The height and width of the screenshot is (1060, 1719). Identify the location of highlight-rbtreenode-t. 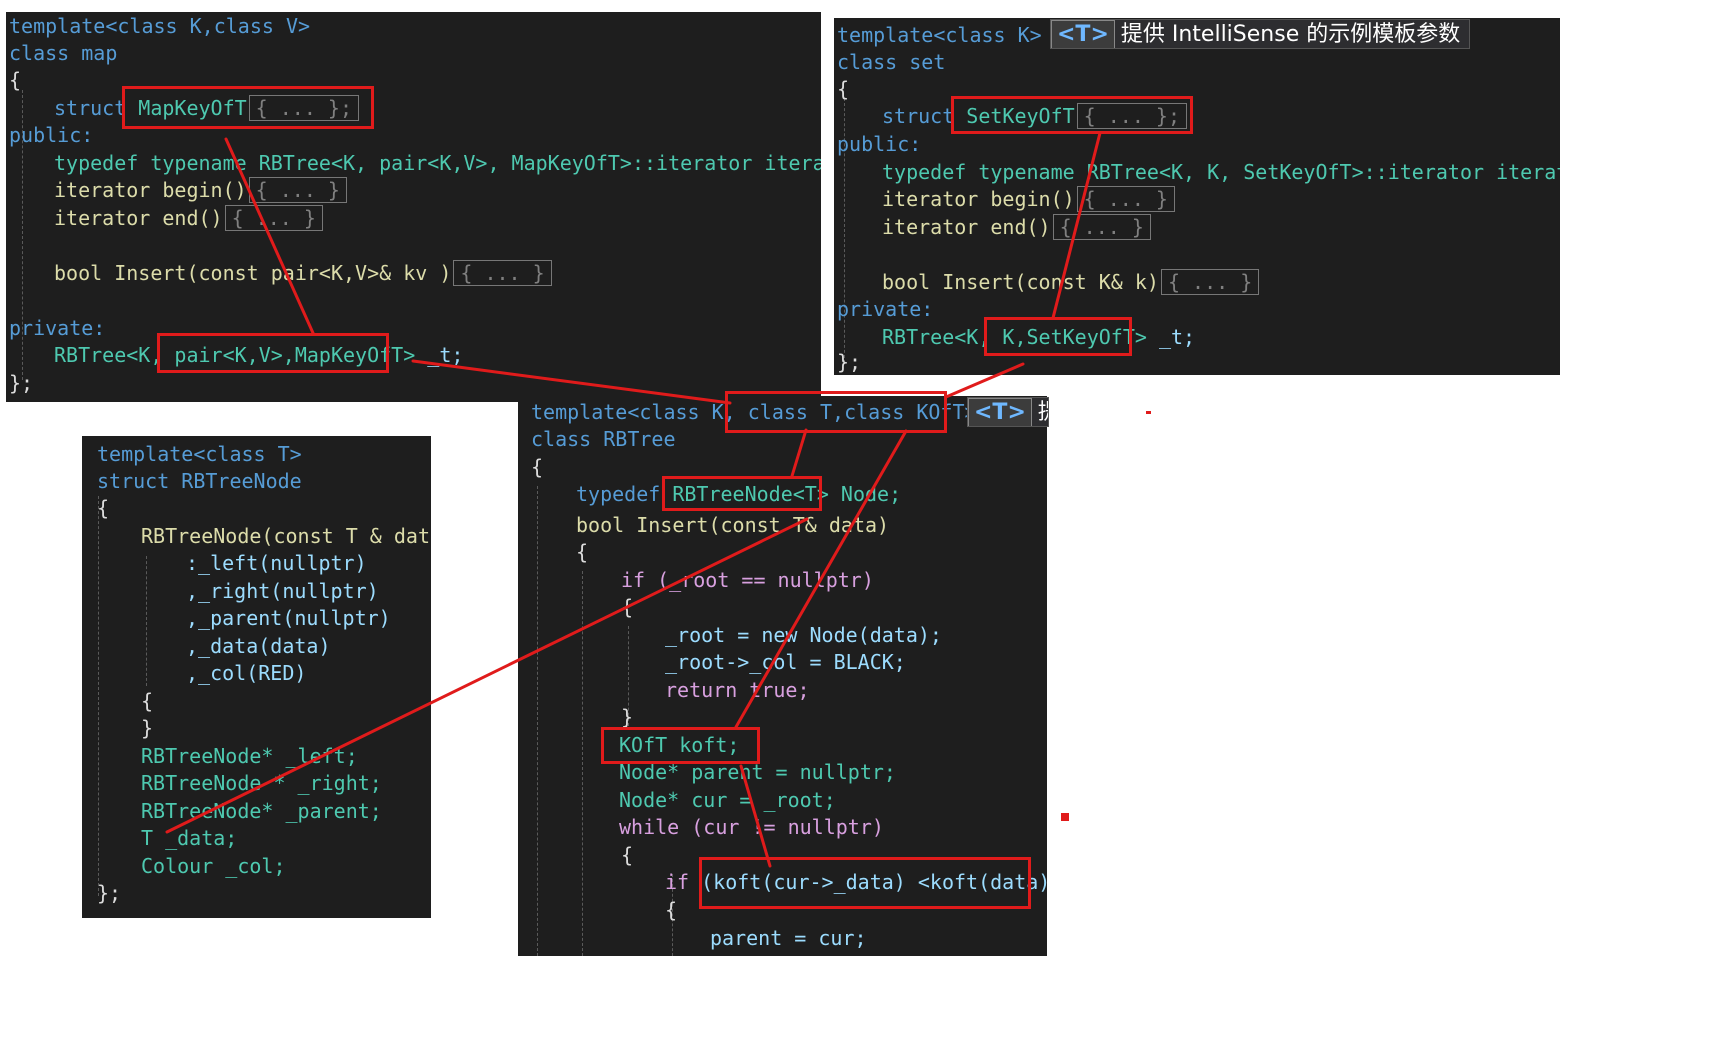
(742, 493).